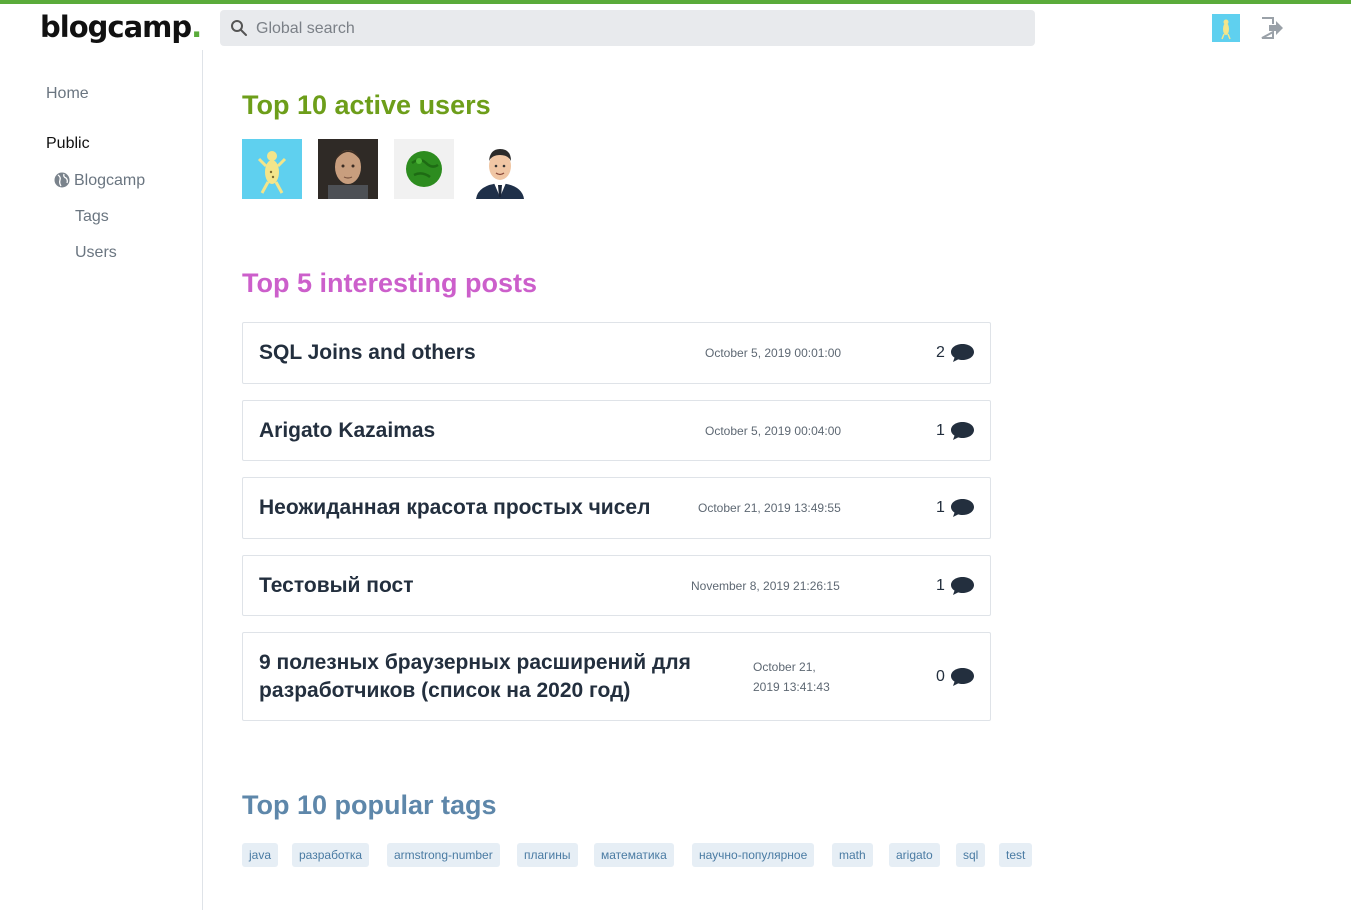  I want to click on post-date: November 8, 2019 21:26:15, so click(765, 586).